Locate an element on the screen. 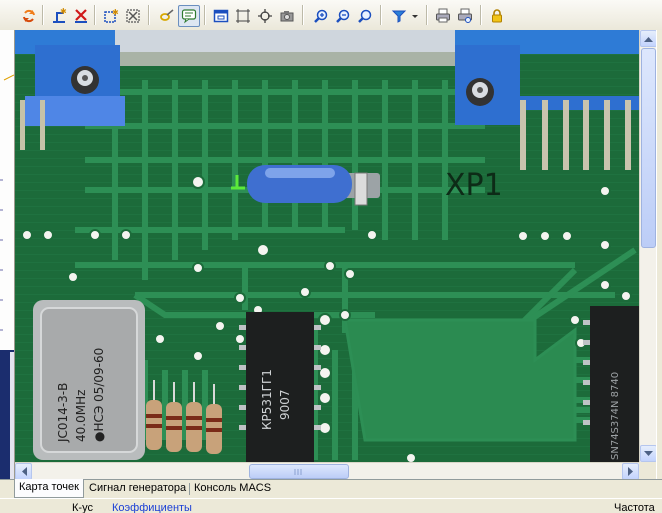 The height and width of the screenshot is (513, 662). toolbar: ✱ ✱ is located at coordinates (331, 15).